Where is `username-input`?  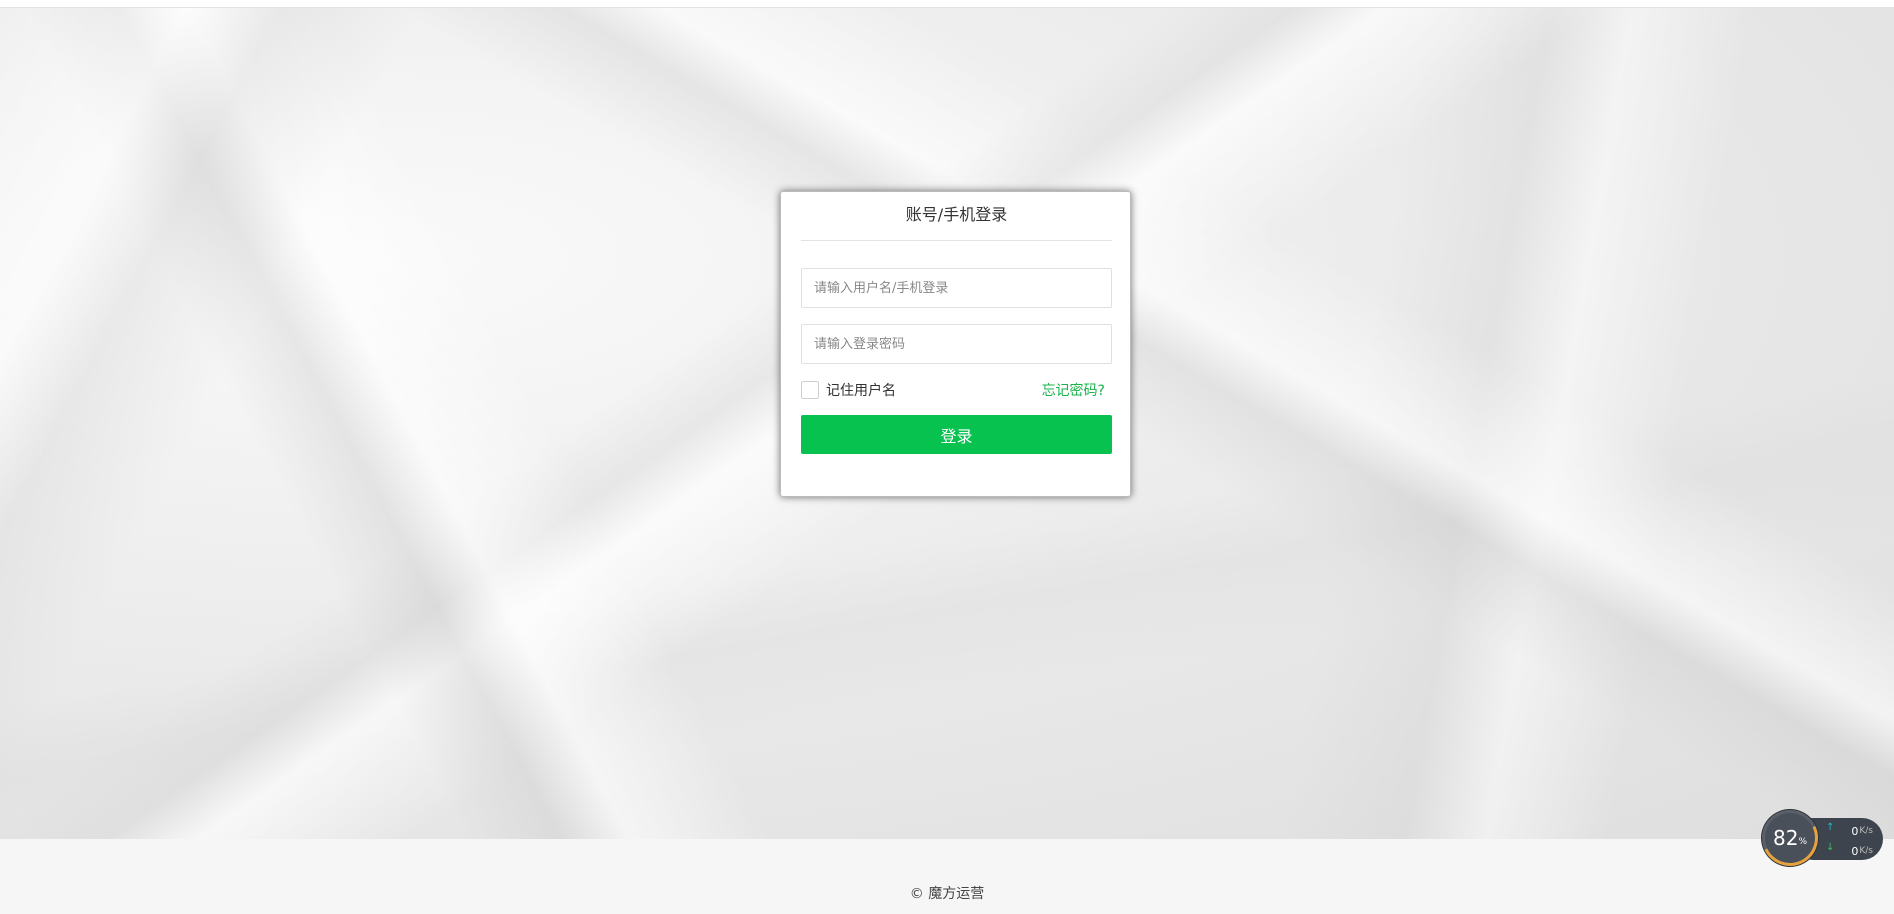
username-input is located at coordinates (956, 288).